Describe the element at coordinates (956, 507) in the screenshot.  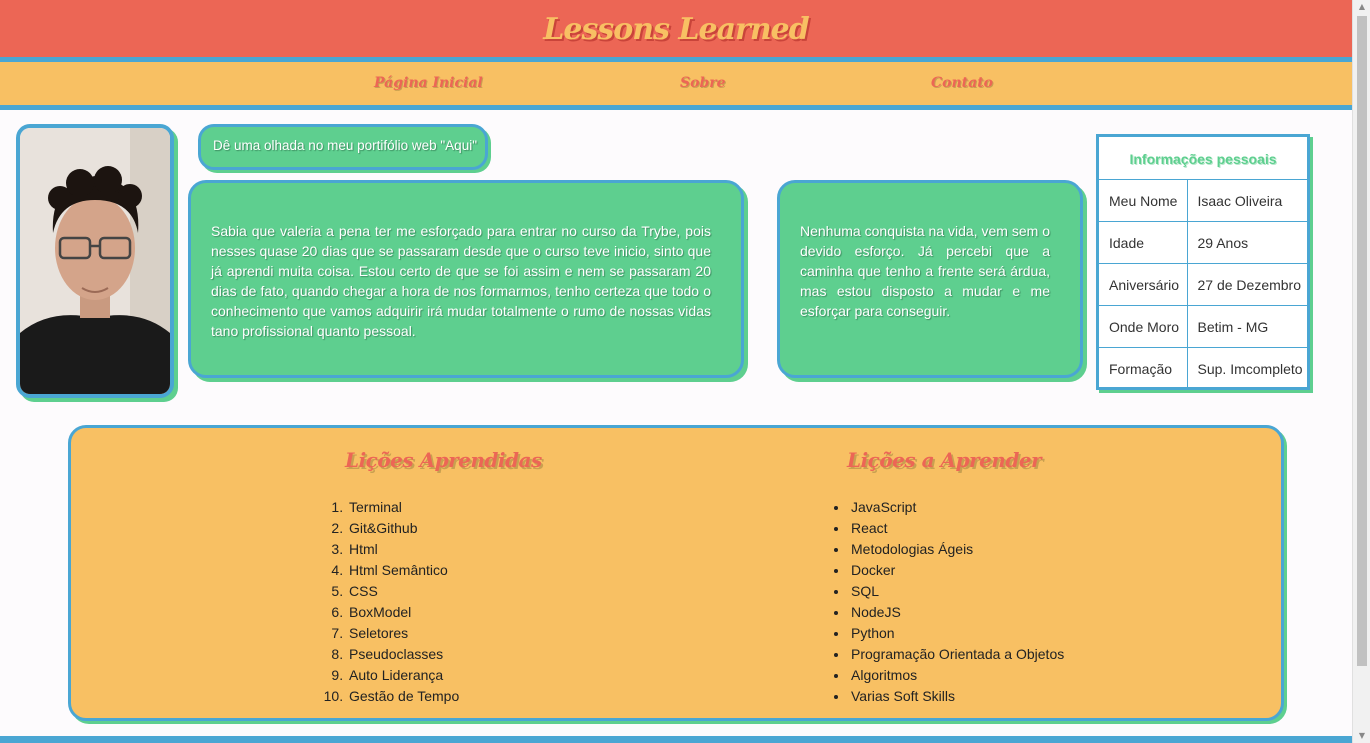
I see `list-item: JavaScript` at that location.